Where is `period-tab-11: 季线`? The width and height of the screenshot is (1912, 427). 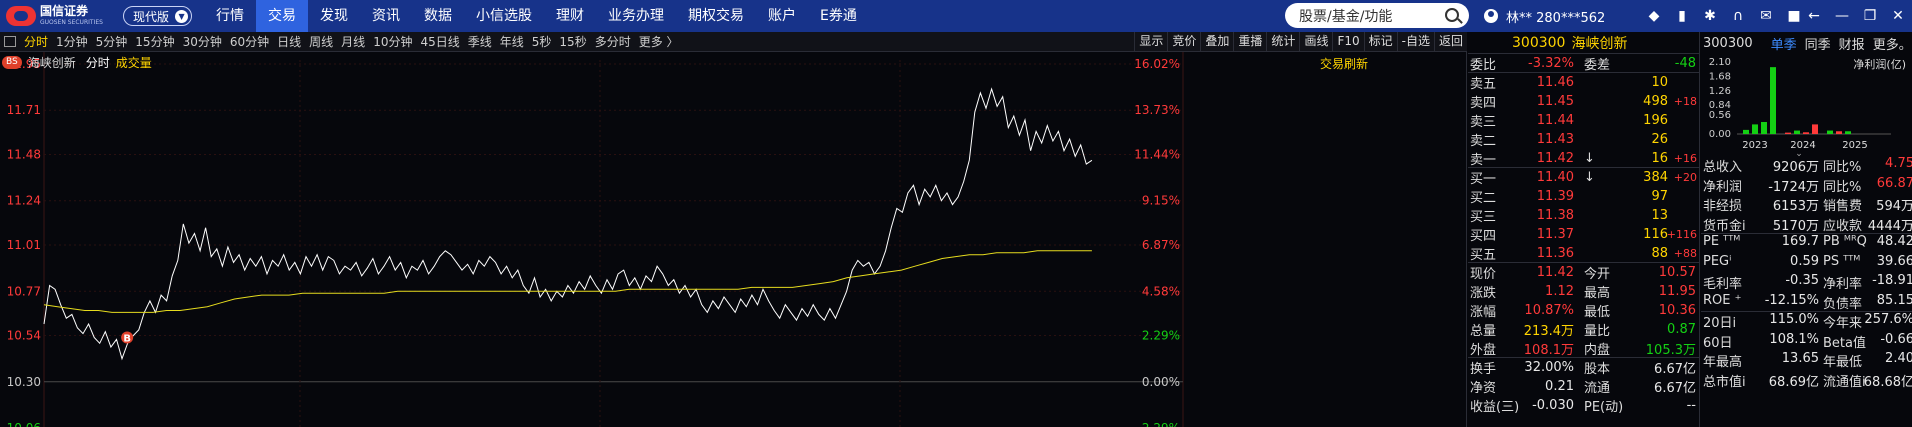 period-tab-11: 季线 is located at coordinates (480, 41).